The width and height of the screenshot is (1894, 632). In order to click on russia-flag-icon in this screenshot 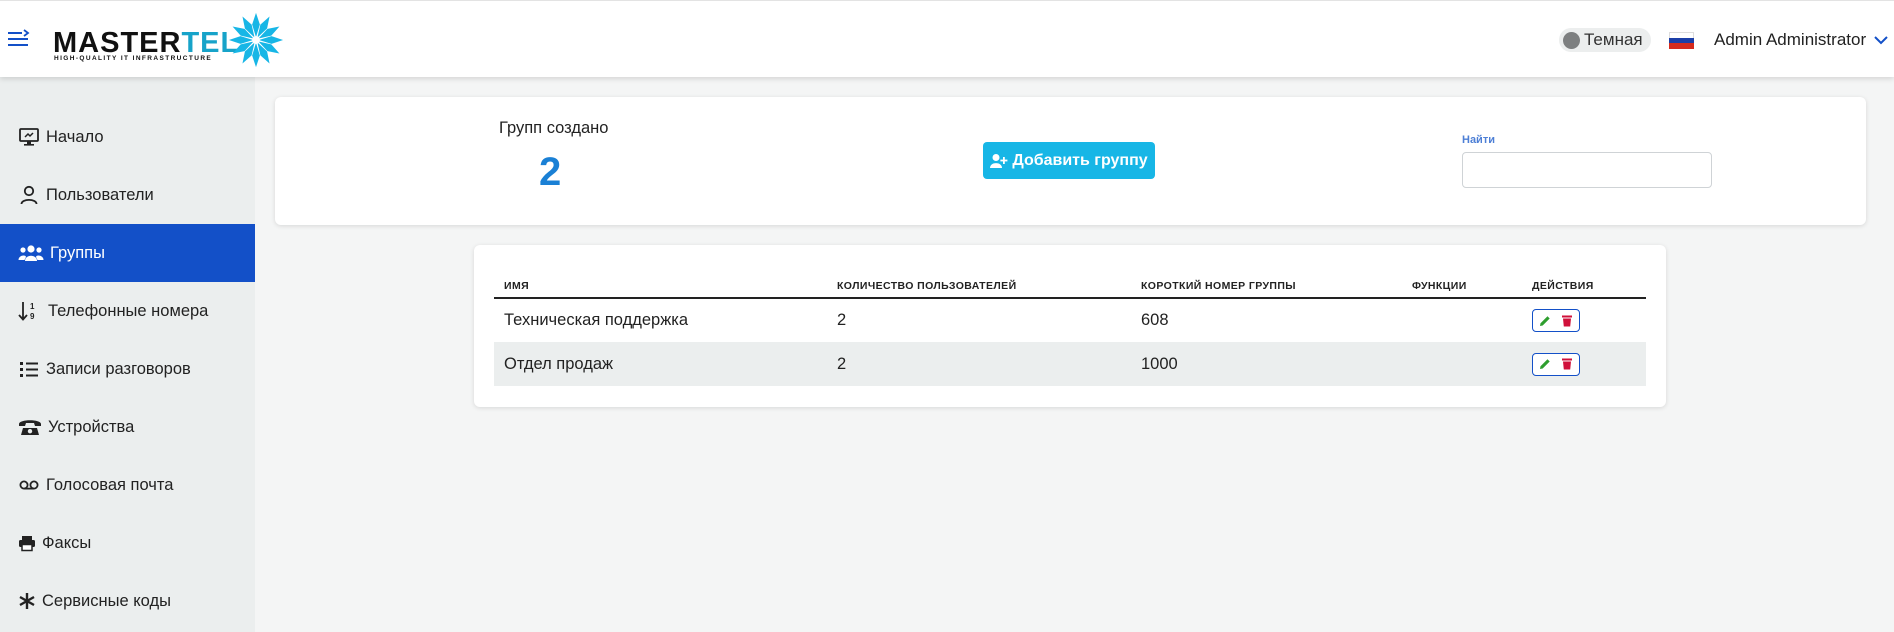, I will do `click(1681, 41)`.